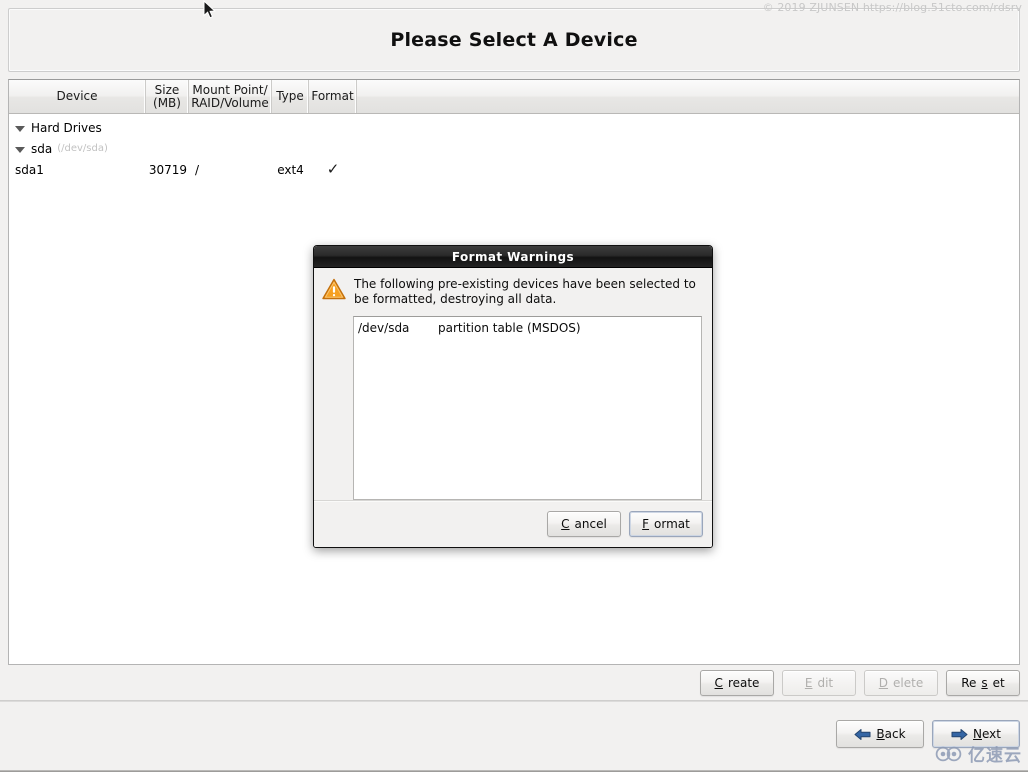 The width and height of the screenshot is (1028, 772). Describe the element at coordinates (509, 328) in the screenshot. I see `list-item-description: partition table (MSDOS)` at that location.